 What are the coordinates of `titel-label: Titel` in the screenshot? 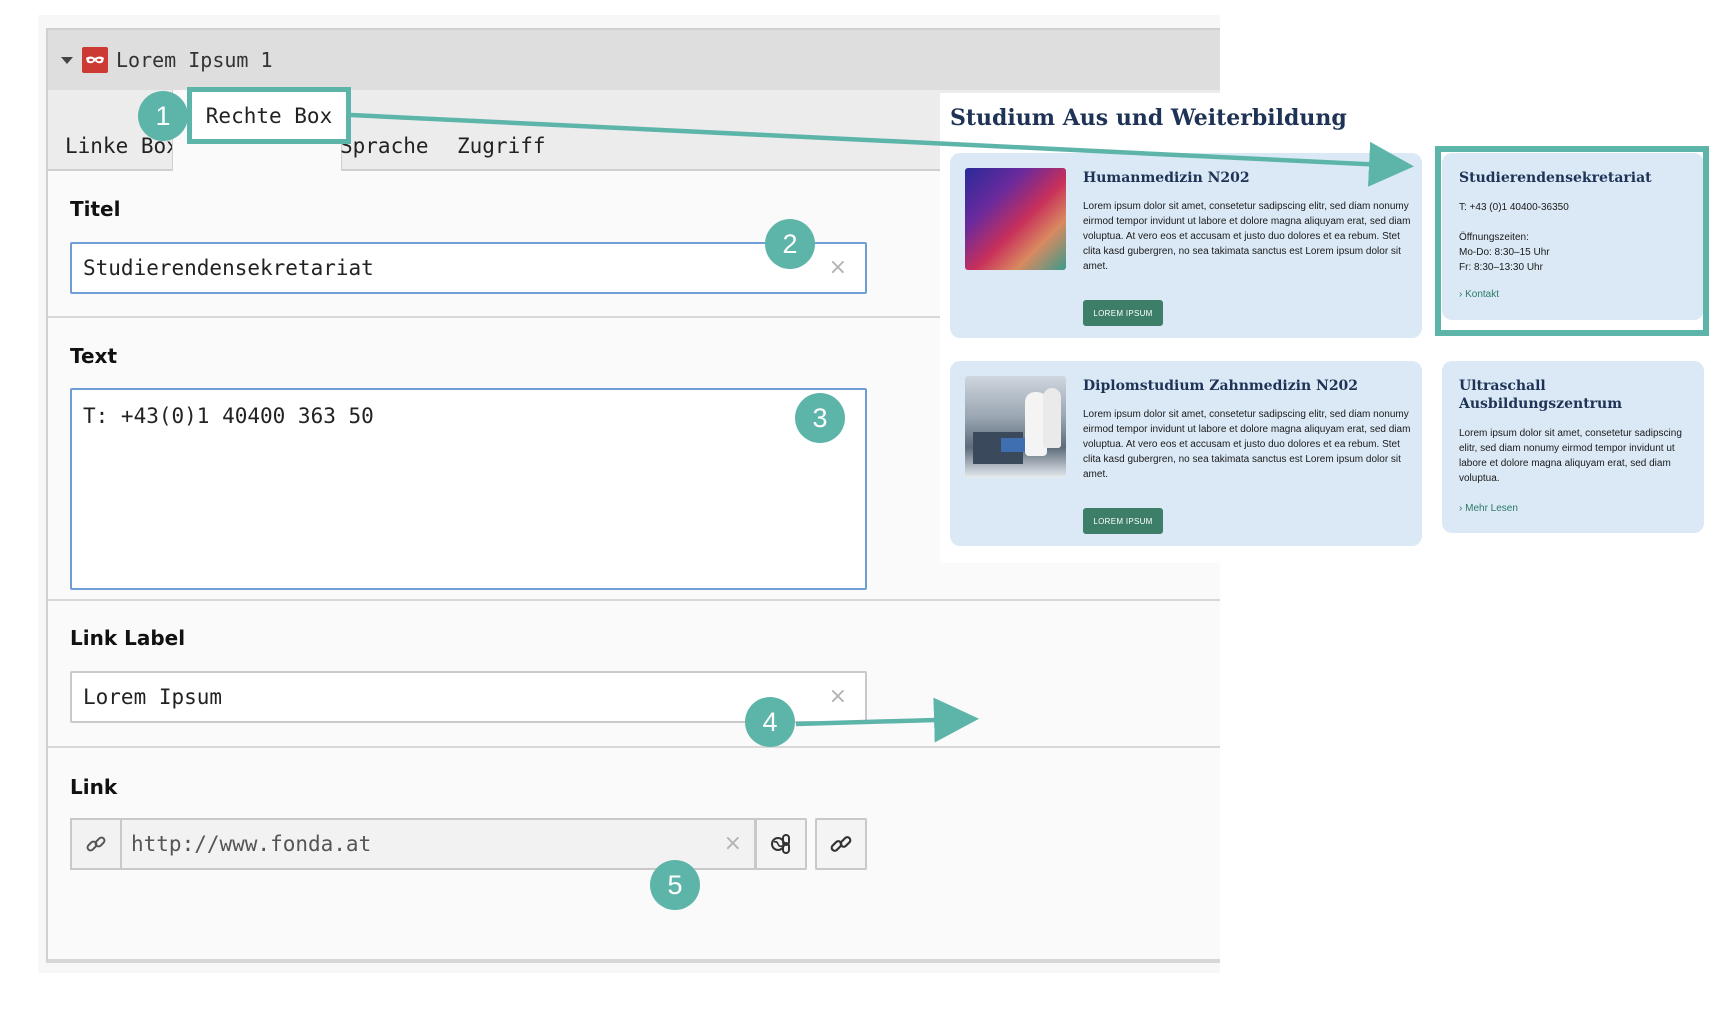 It's located at (95, 209).